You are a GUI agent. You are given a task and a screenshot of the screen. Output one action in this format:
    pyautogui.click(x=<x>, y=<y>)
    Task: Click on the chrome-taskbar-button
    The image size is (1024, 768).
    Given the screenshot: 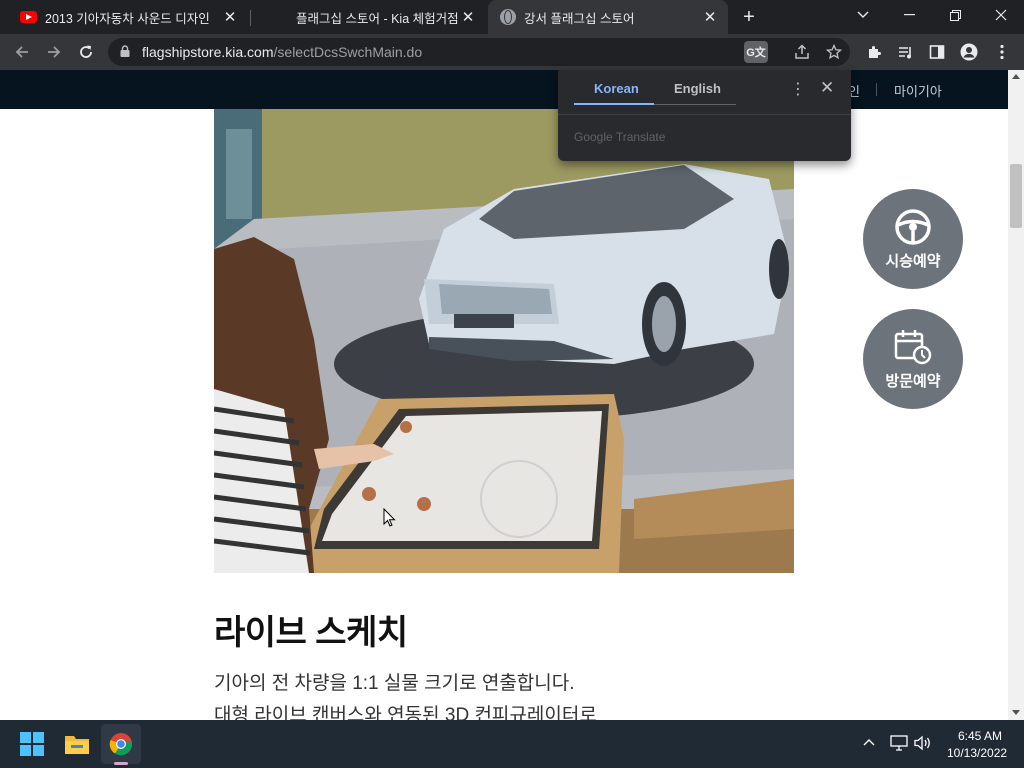 What is the action you would take?
    pyautogui.click(x=121, y=744)
    